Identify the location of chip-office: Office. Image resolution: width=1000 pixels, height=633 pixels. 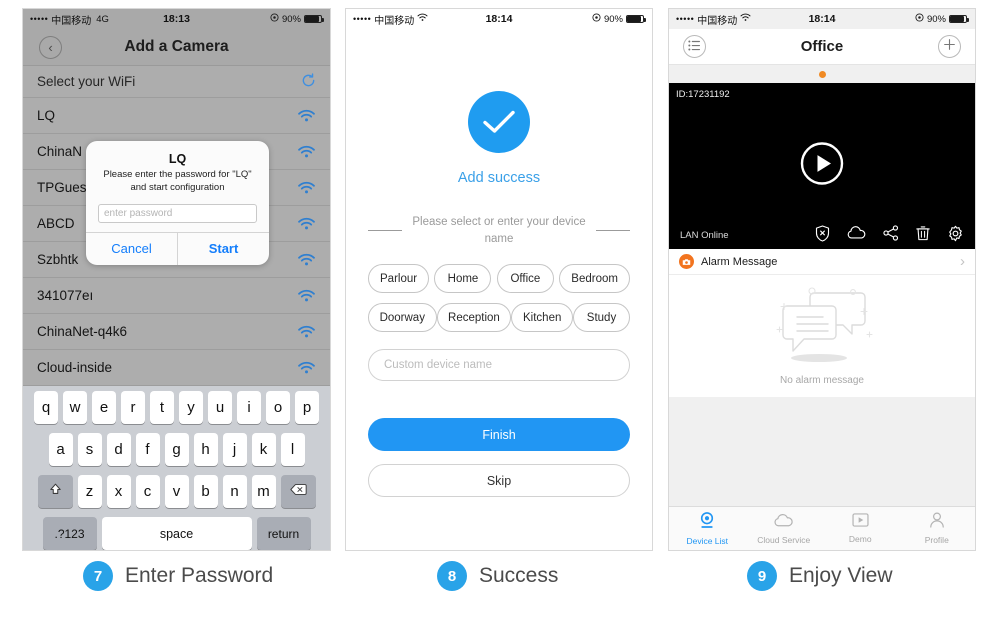
(525, 279).